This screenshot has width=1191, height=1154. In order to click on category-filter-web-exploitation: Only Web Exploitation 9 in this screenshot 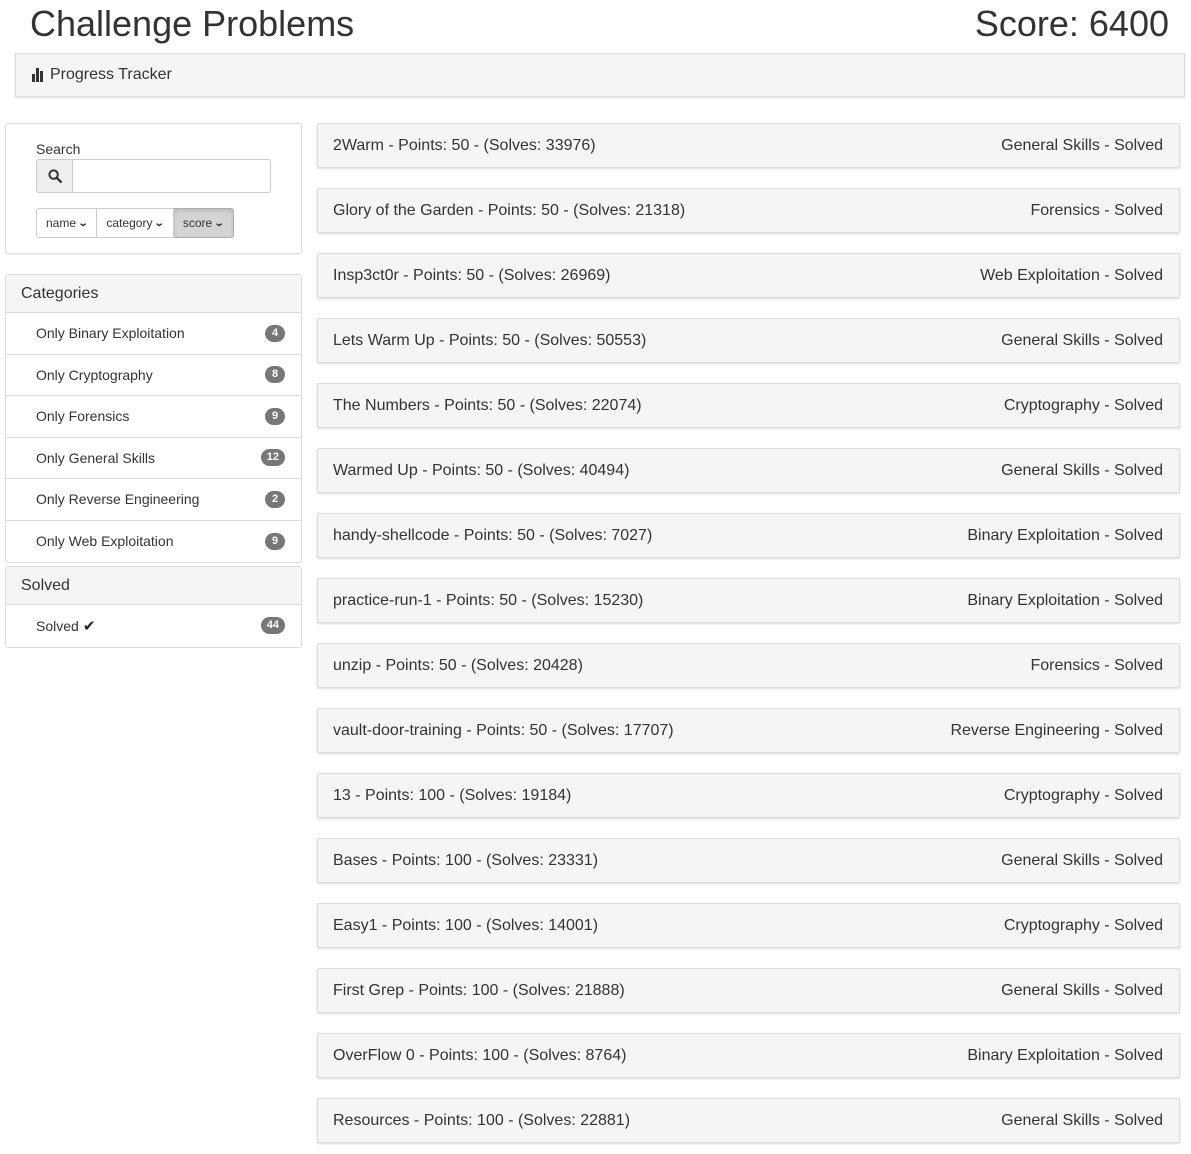, I will do `click(153, 542)`.